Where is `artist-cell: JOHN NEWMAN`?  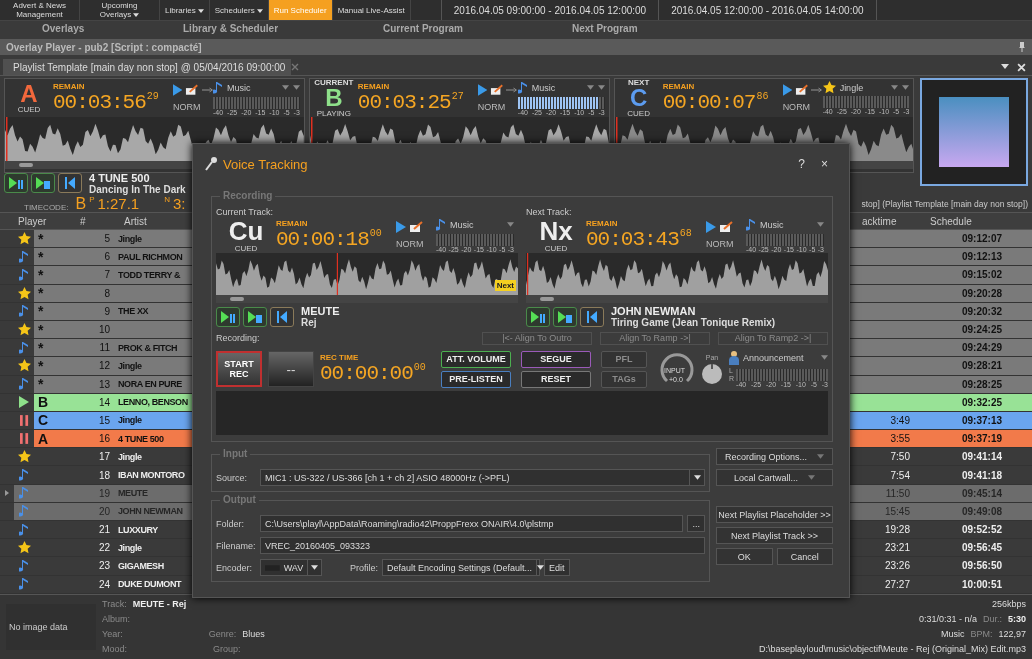
artist-cell: JOHN NEWMAN is located at coordinates (150, 511).